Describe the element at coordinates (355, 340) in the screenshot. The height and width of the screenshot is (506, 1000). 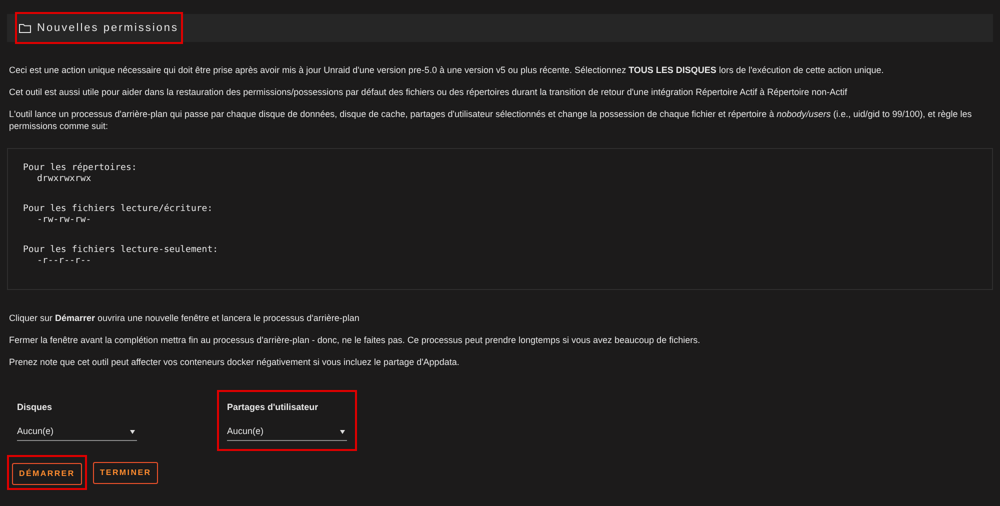
I see `paragraph: Fermer la fenêtre avant la complétion mettra fin au processus d'arrière-plan - donc, ne le faites pas. Ce processus peut prendre longtemps si vous avez beaucoup de fichiers.` at that location.